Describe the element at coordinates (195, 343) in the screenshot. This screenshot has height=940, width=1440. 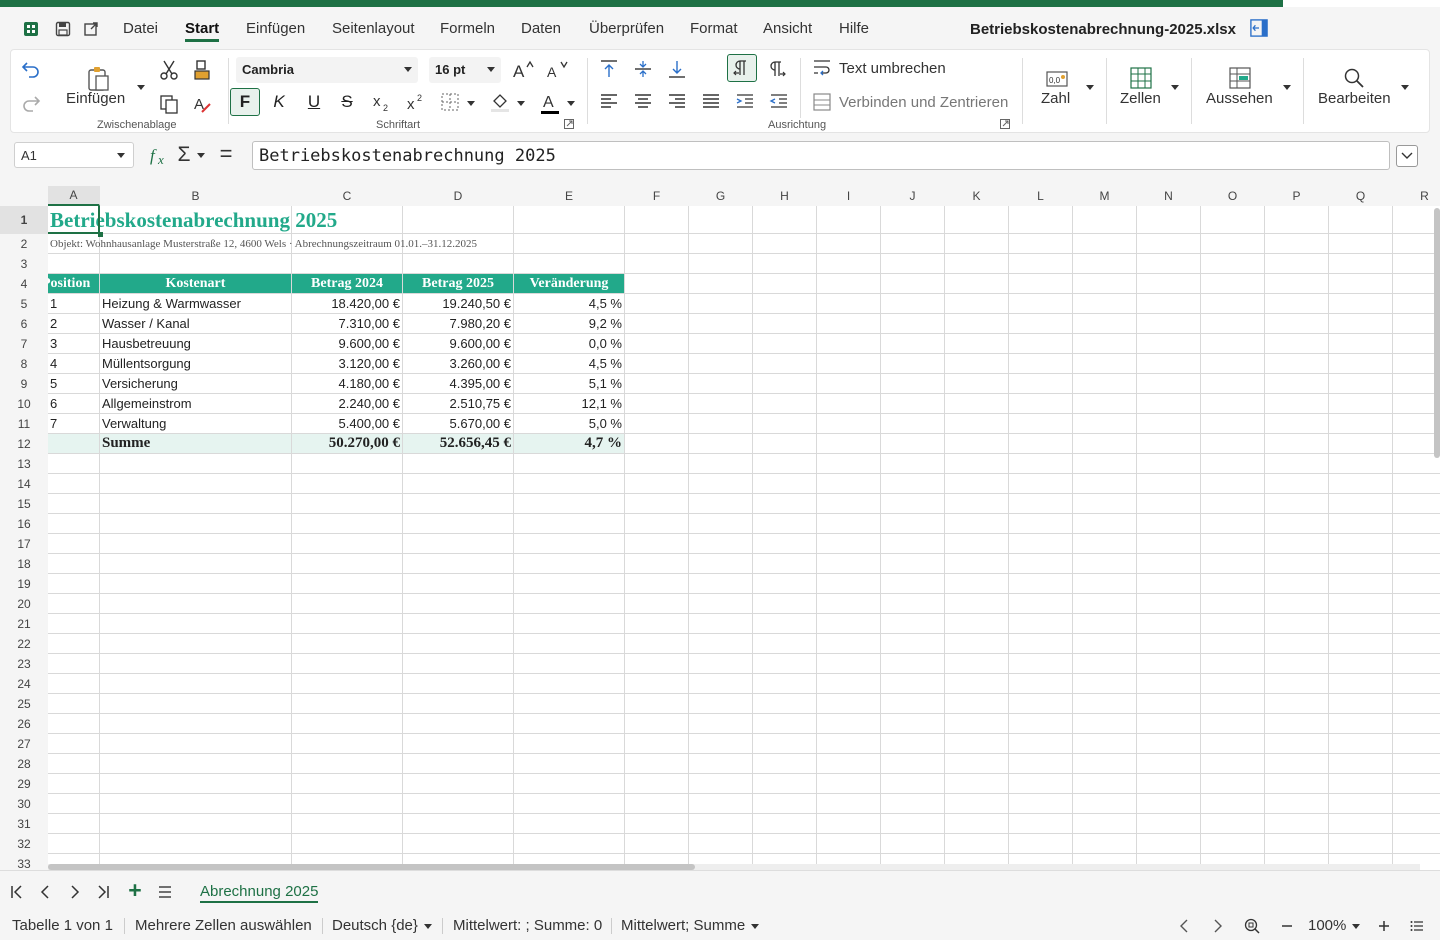
I see `cell-kostenart: Hausbetreuung` at that location.